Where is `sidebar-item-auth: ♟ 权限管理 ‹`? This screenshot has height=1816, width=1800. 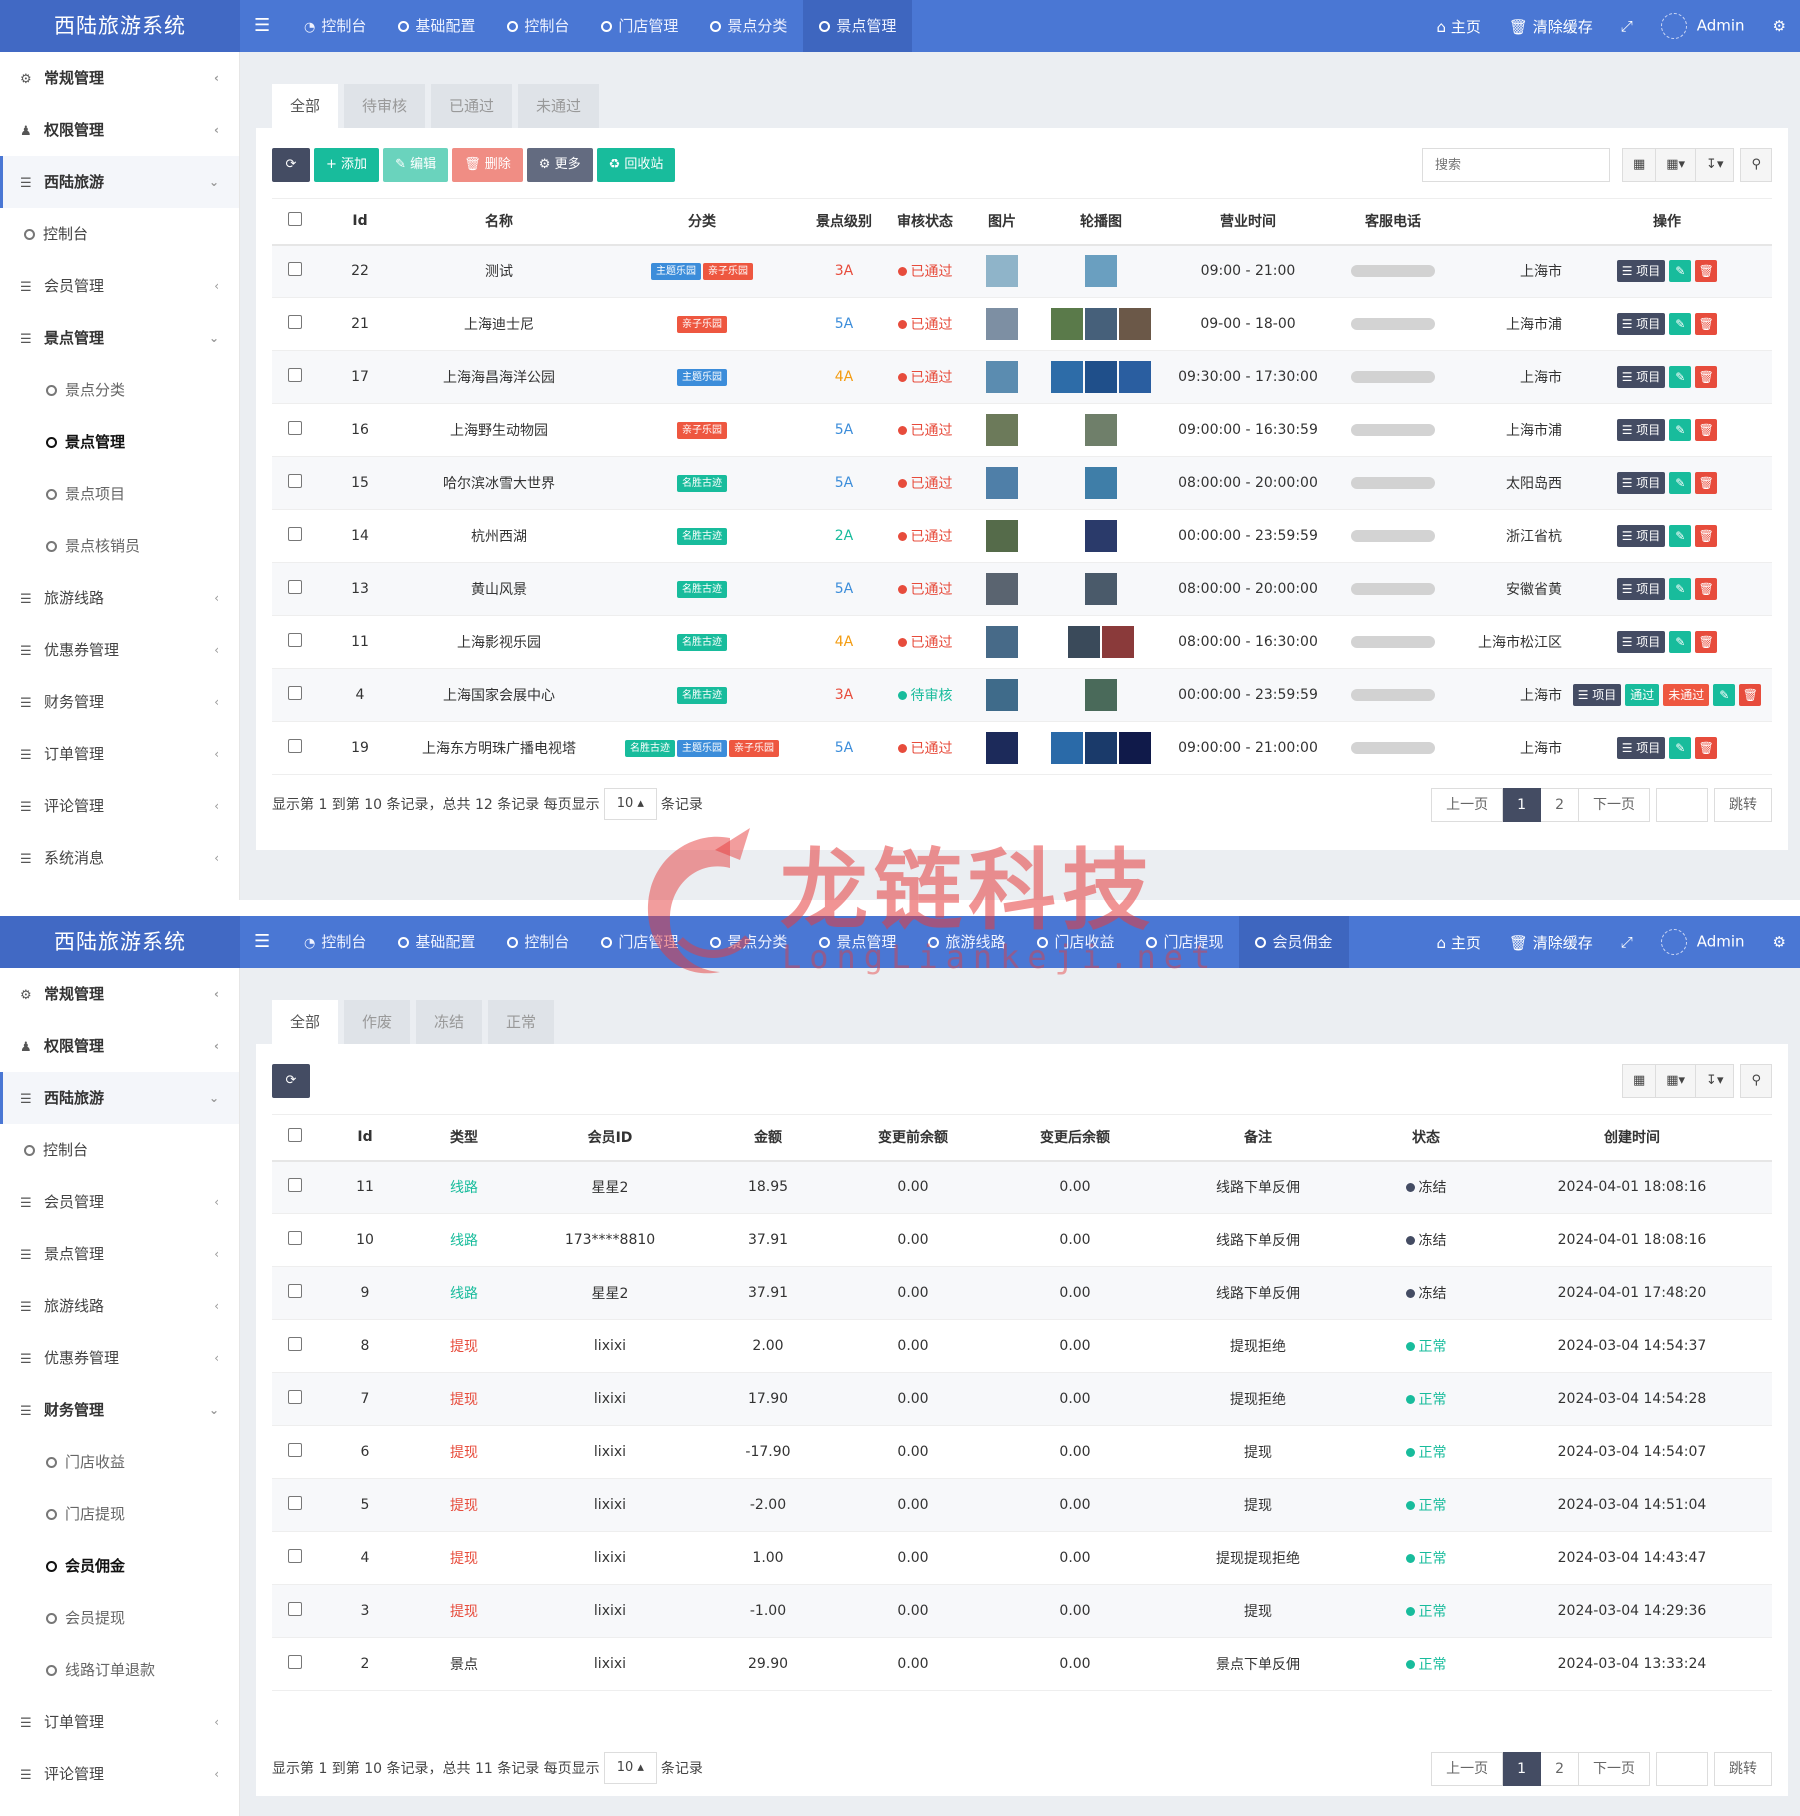 sidebar-item-auth: ♟ 权限管理 ‹ is located at coordinates (119, 1046).